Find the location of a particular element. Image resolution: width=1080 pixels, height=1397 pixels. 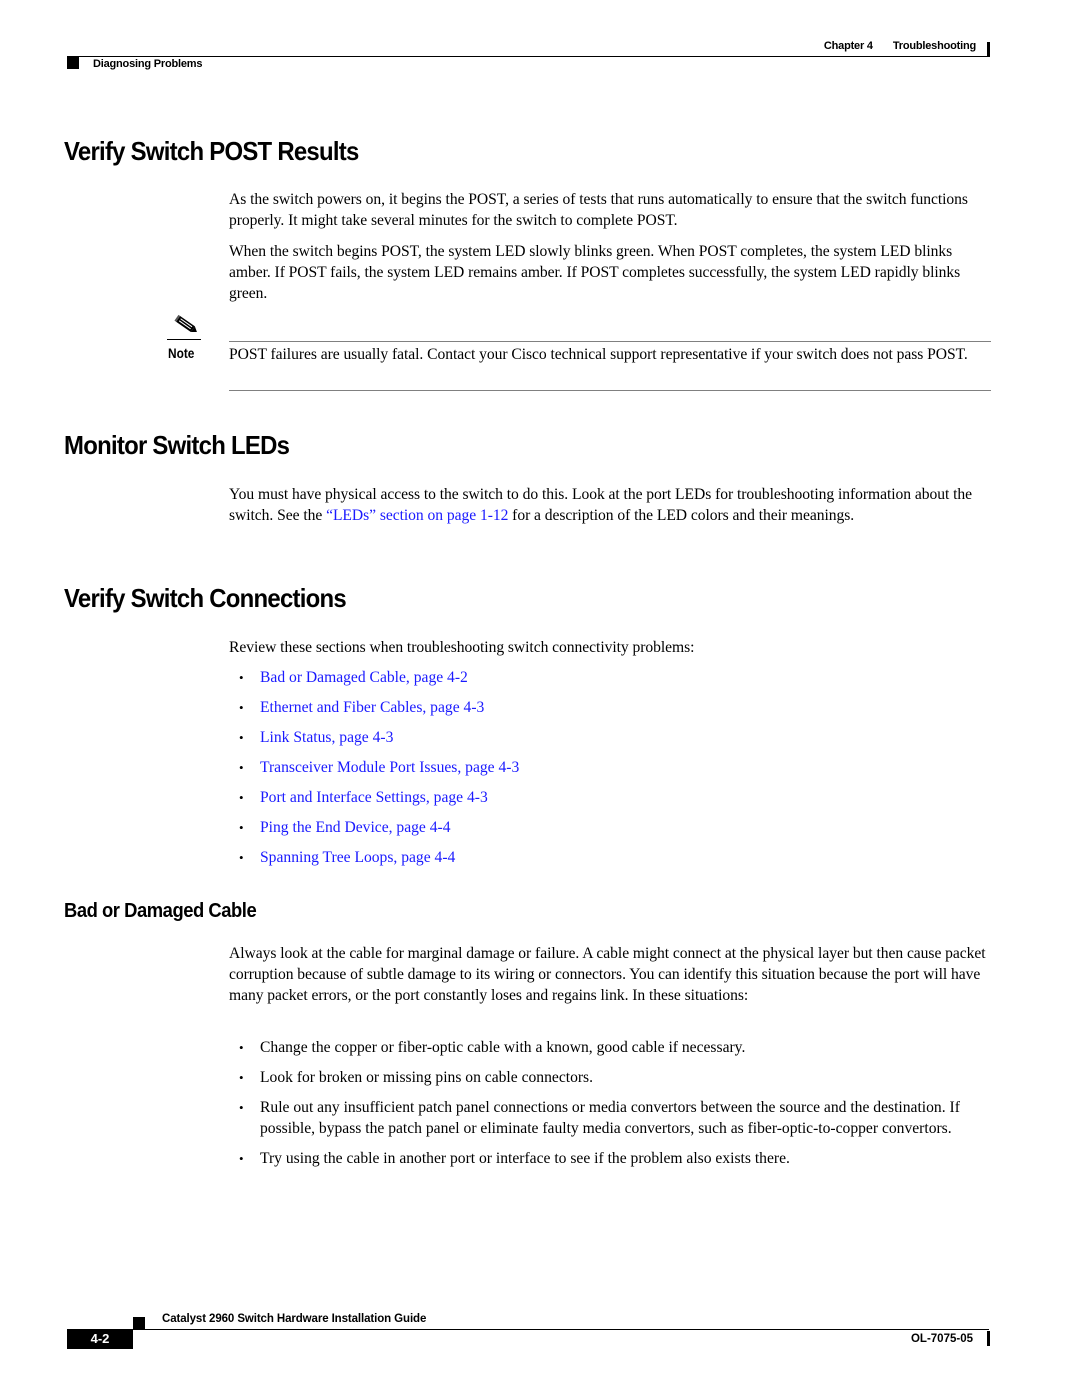

header-chapter: Chapter 4 Troubleshooting is located at coordinates (900, 46).